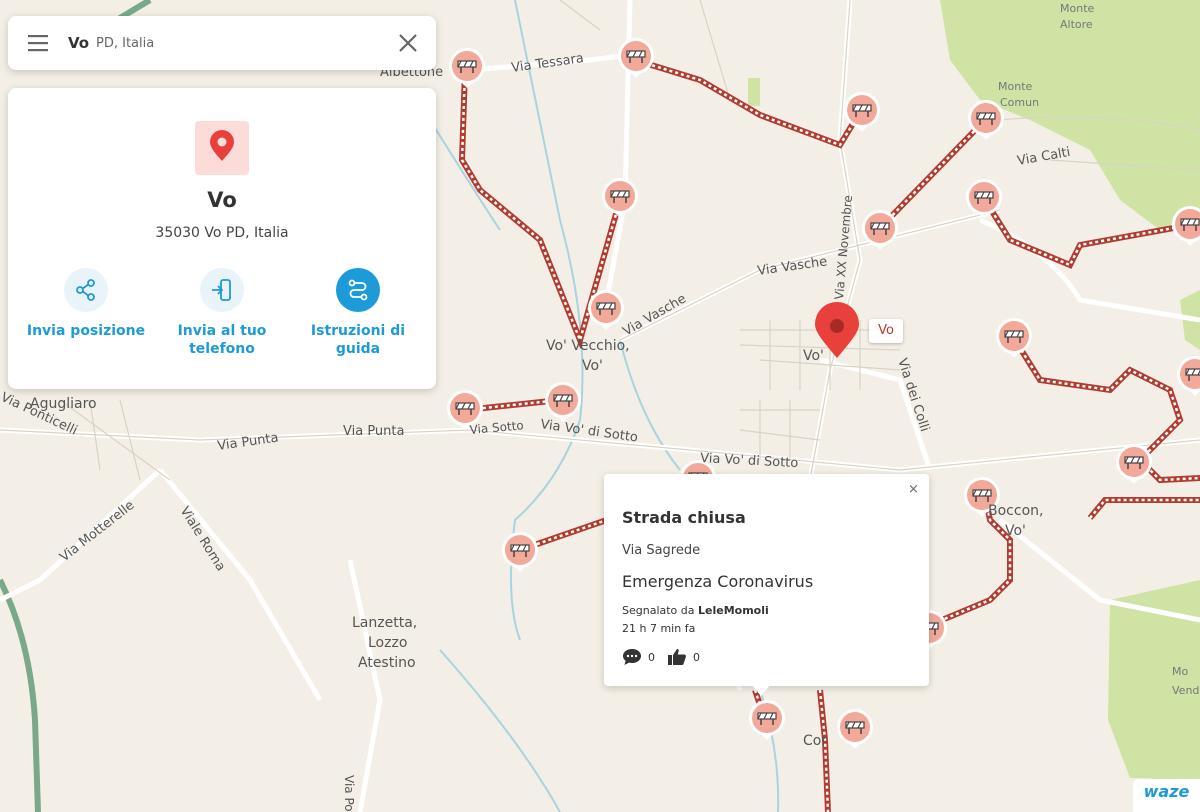 This screenshot has height=812, width=1200. I want to click on map-label: Atestino, so click(387, 663).